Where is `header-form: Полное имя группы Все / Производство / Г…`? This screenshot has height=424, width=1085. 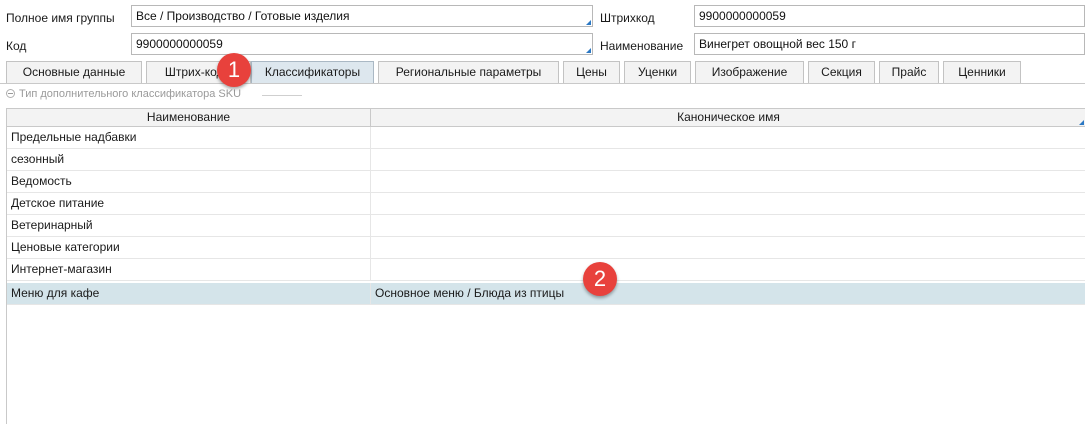
header-form: Полное имя группы Все / Производство / Г… is located at coordinates (542, 30).